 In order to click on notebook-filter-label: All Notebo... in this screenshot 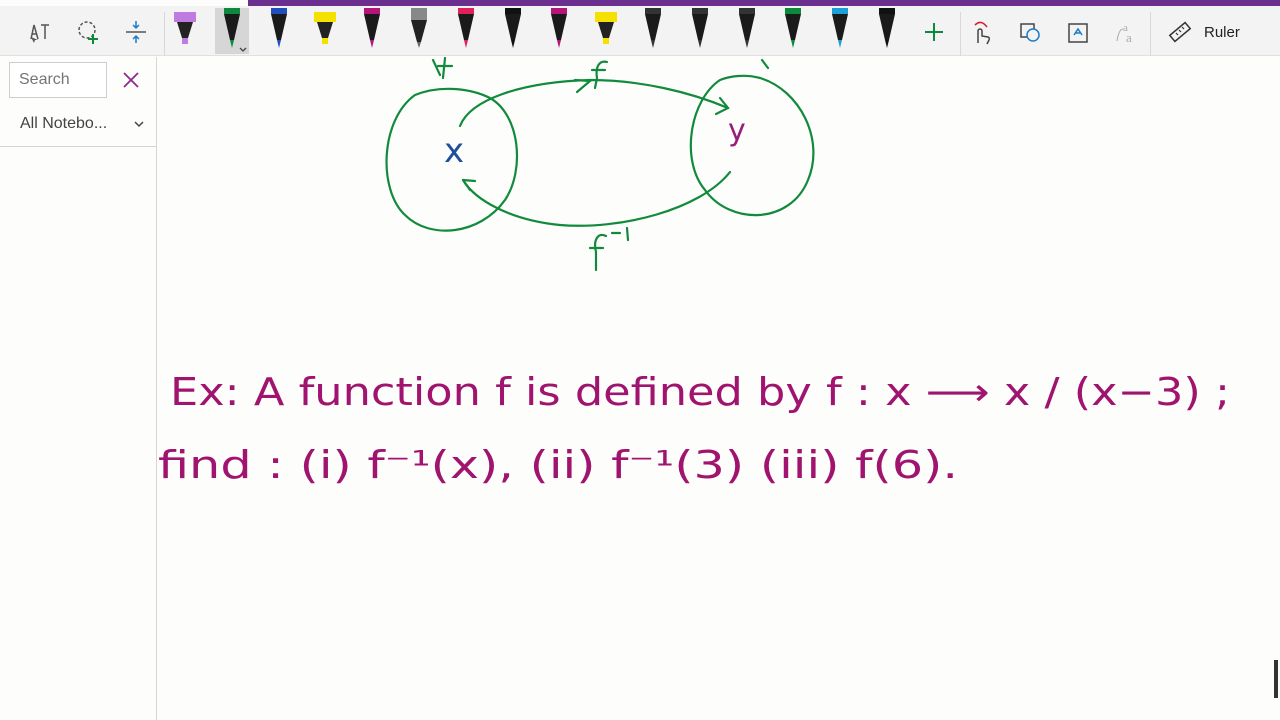, I will do `click(64, 123)`.